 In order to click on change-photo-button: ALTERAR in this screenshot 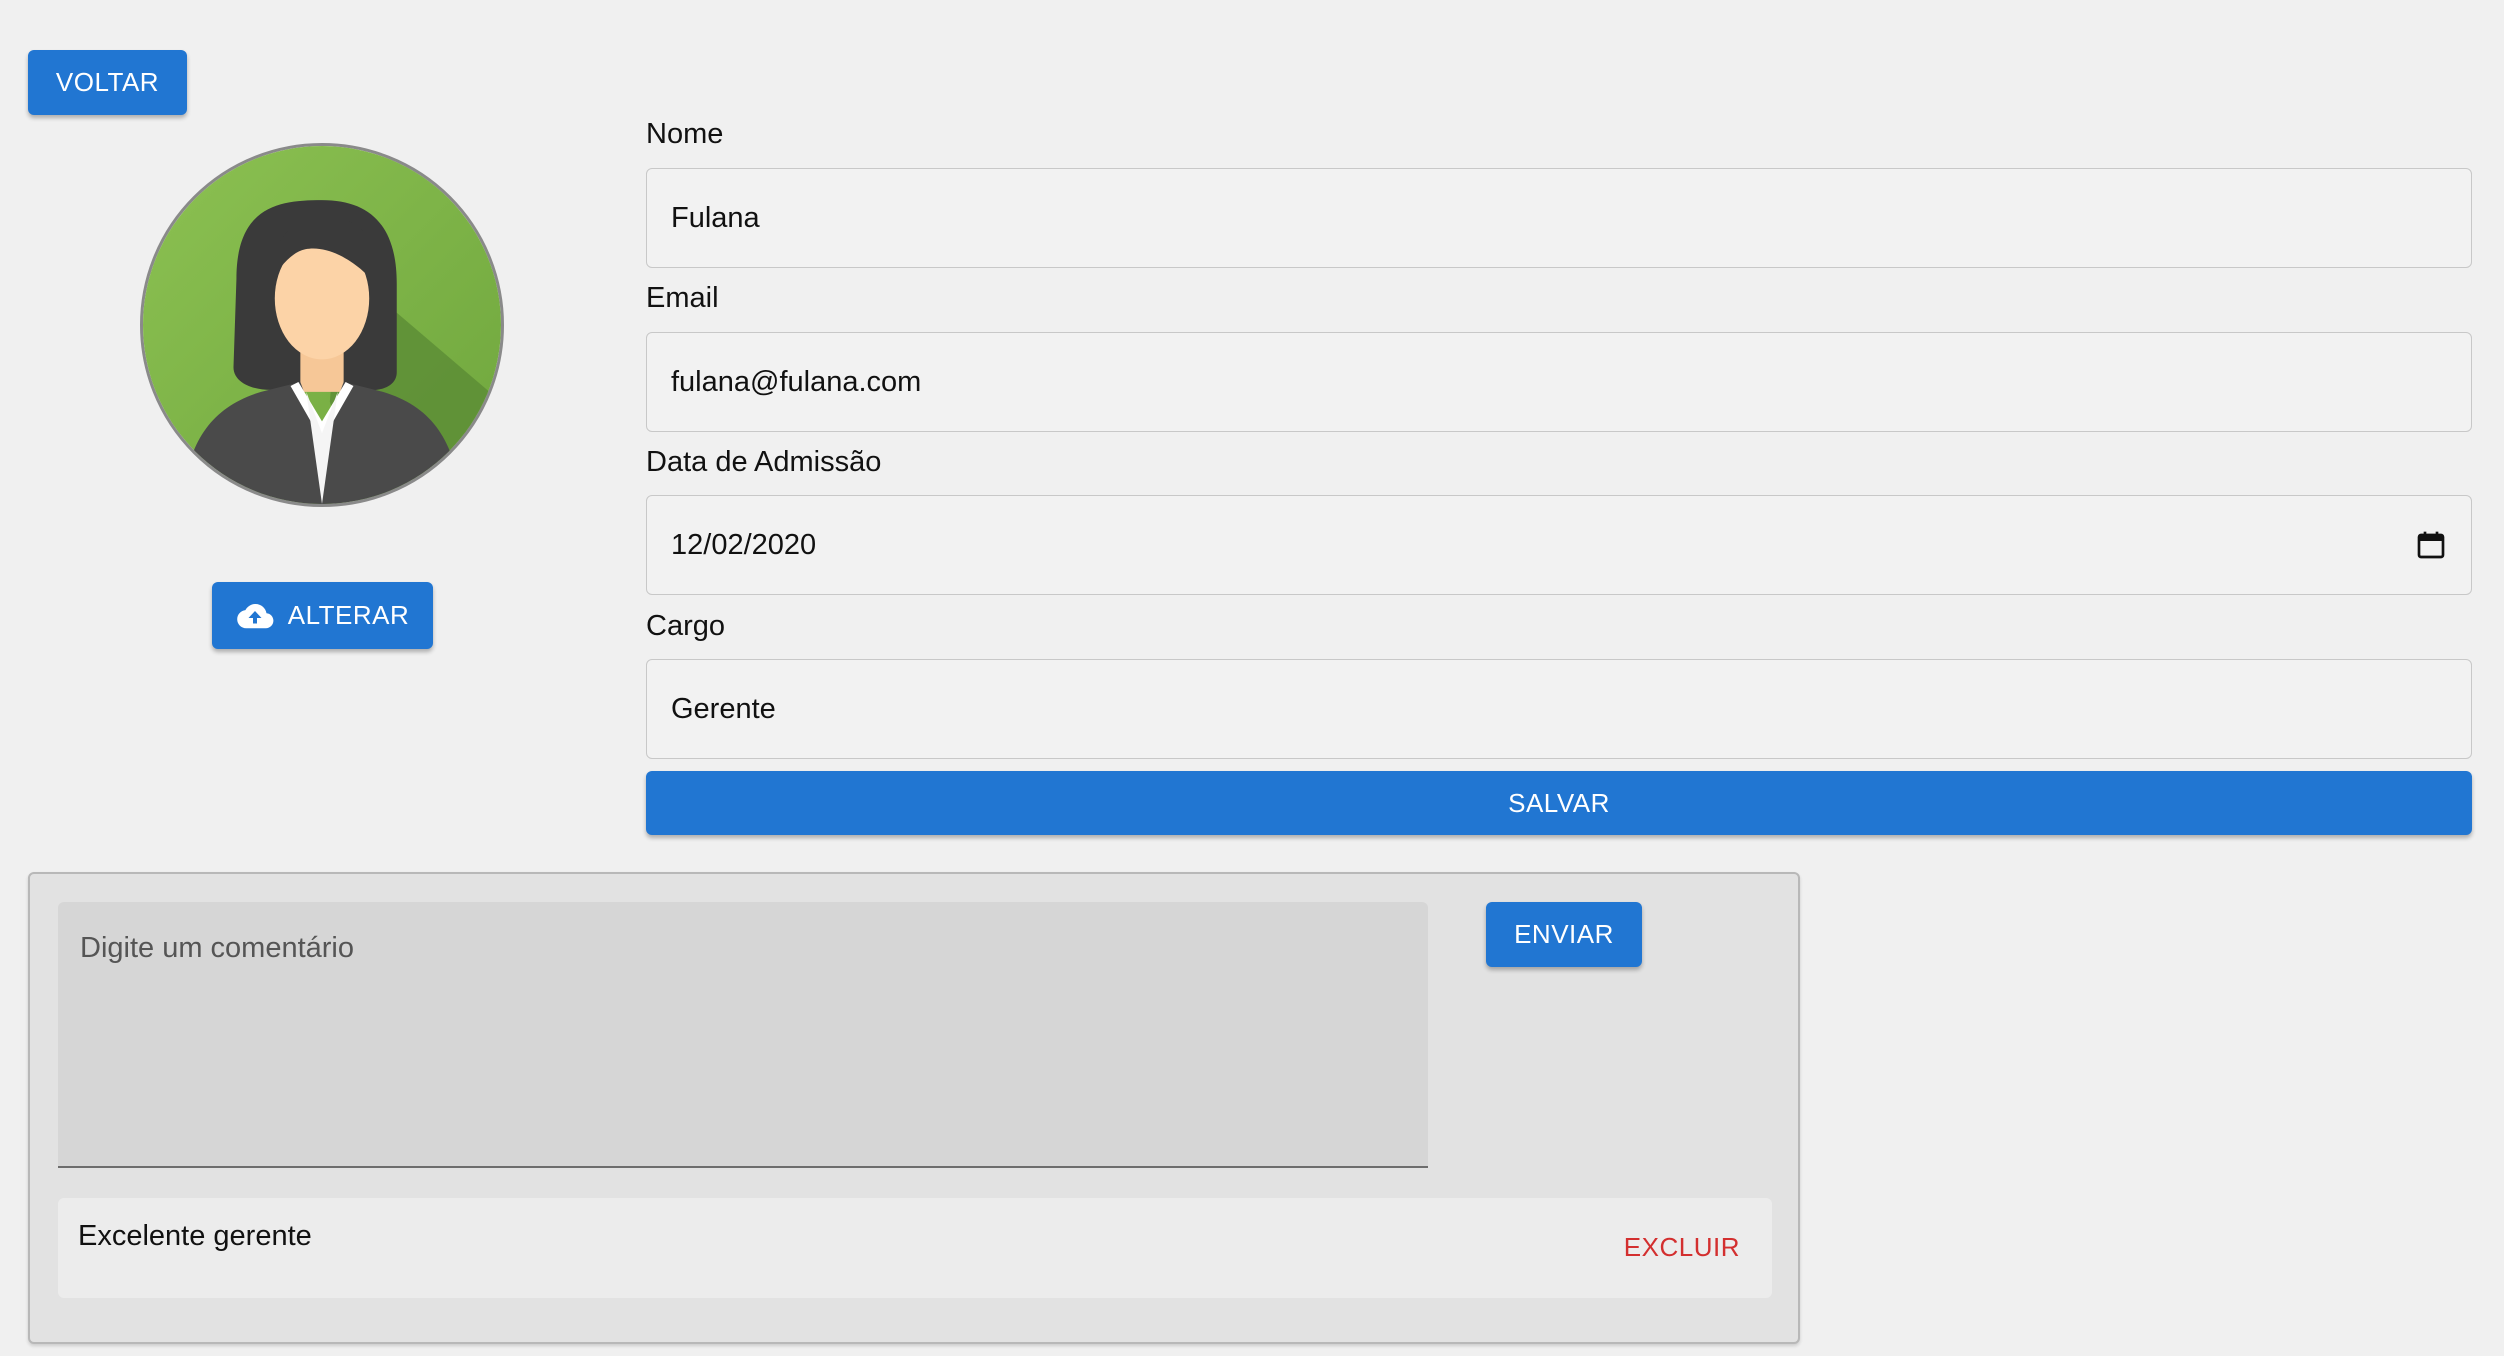, I will do `click(322, 615)`.